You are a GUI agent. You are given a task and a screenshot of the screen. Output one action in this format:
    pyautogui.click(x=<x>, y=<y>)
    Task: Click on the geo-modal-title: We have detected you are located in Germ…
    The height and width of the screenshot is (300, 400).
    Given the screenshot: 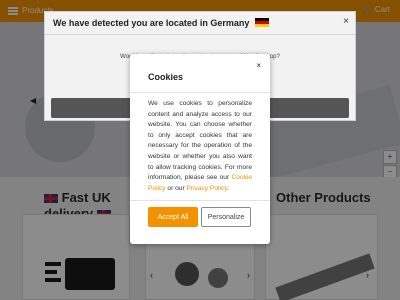 What is the action you would take?
    pyautogui.click(x=161, y=23)
    